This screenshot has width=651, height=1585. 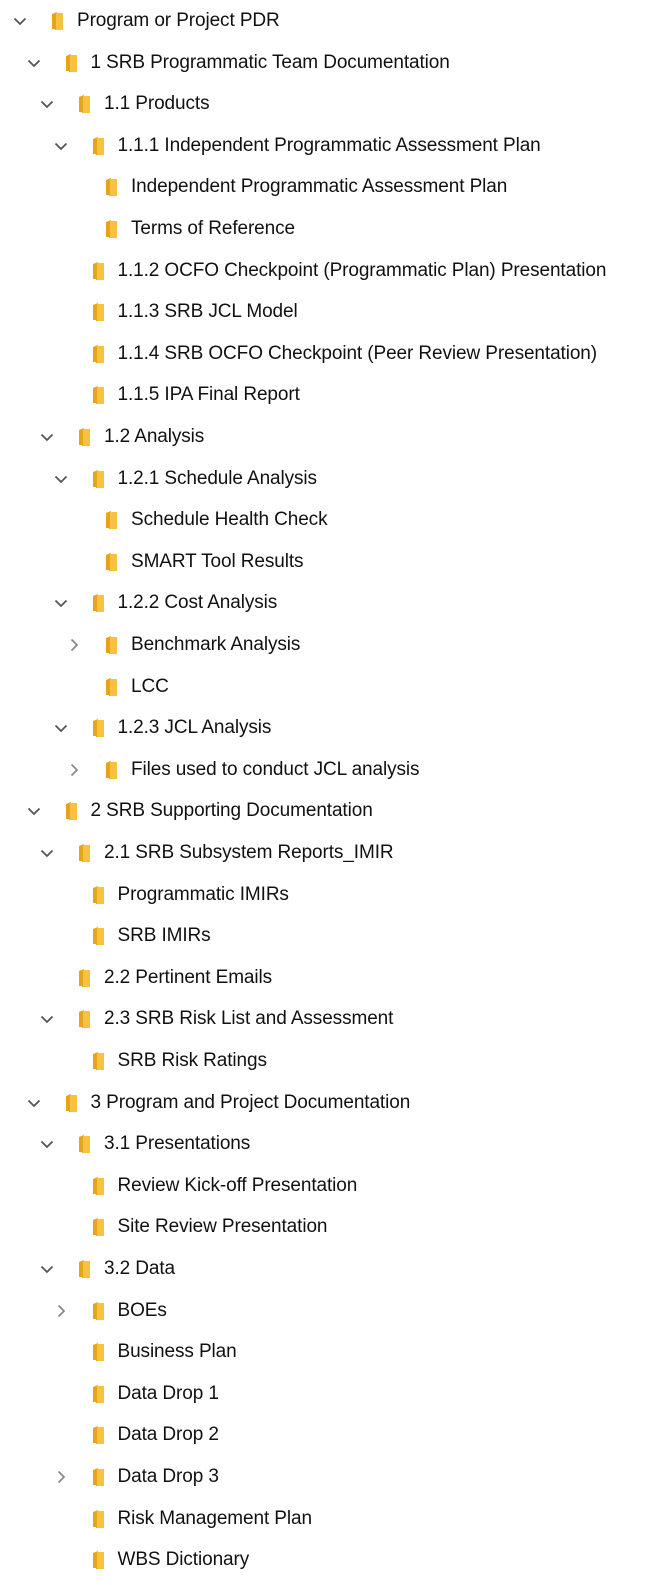 What do you see at coordinates (325, 686) in the screenshot?
I see `tree-item-lcc: LCC` at bounding box center [325, 686].